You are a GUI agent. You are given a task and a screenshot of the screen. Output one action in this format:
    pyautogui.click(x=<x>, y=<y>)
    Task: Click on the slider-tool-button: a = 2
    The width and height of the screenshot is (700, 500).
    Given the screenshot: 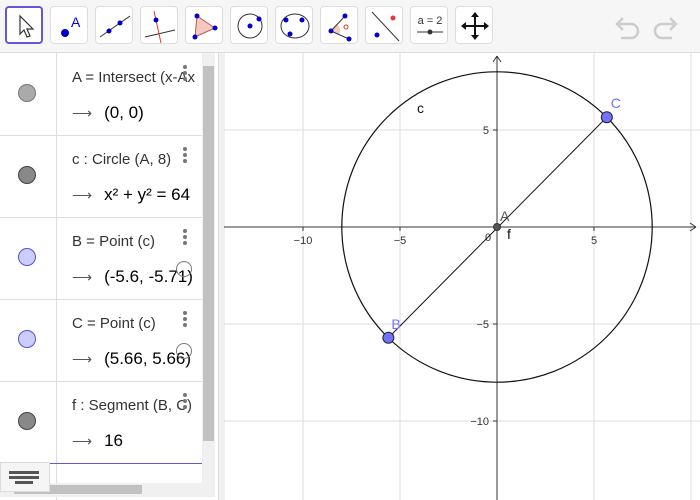 What is the action you would take?
    pyautogui.click(x=429, y=25)
    